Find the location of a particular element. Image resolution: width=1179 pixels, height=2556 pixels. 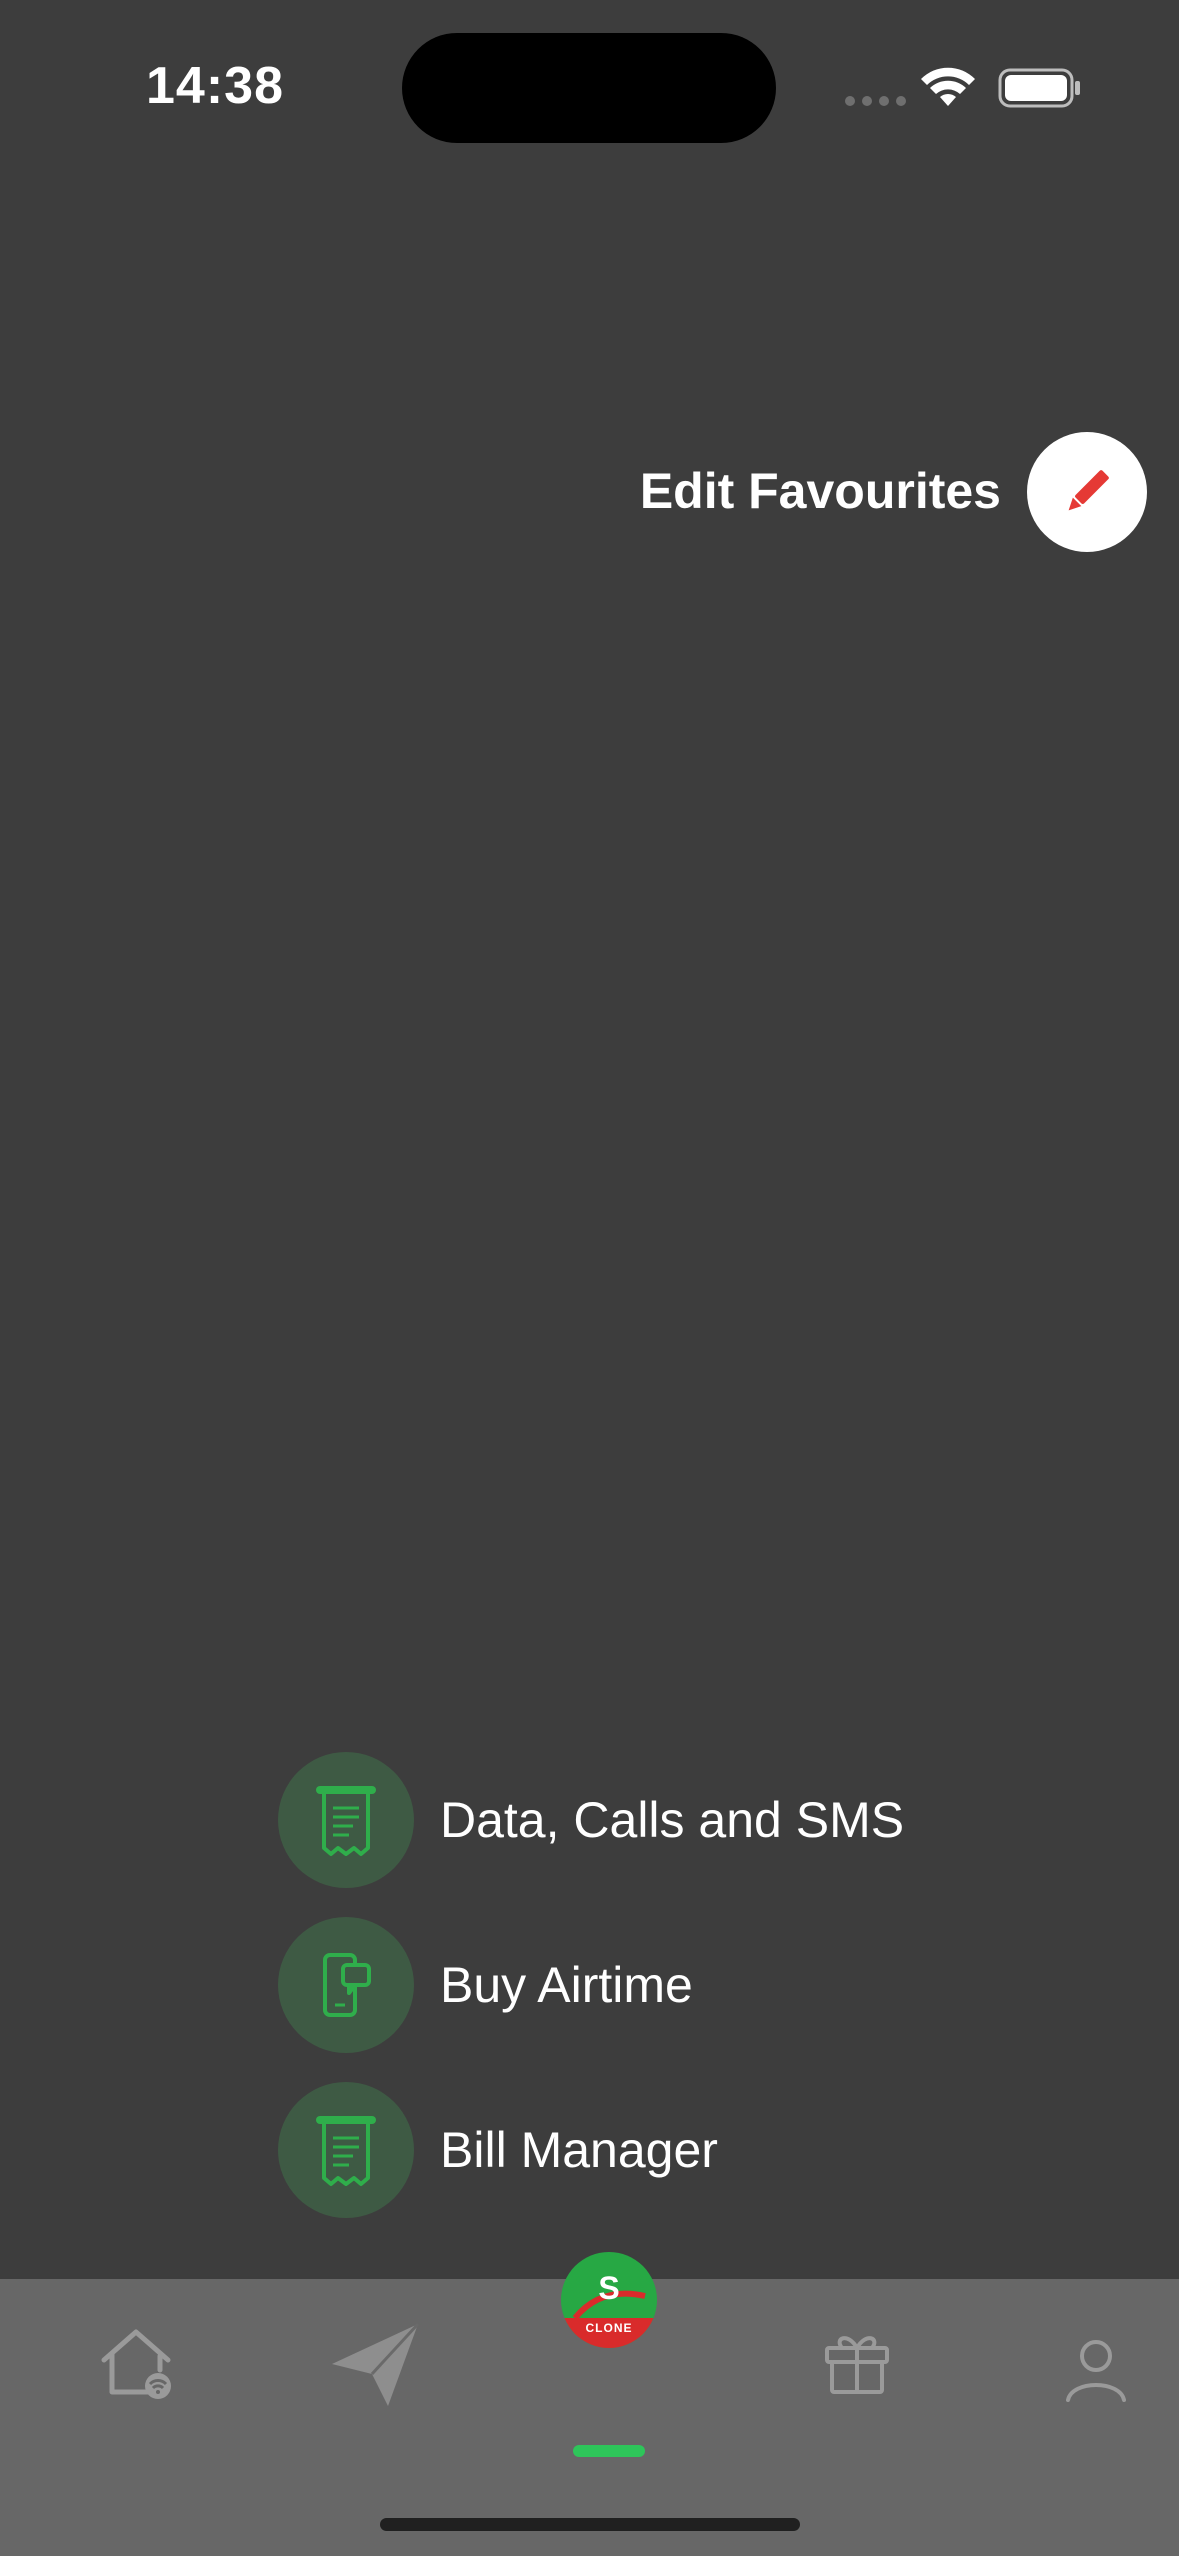

send-icon is located at coordinates (376, 2364).